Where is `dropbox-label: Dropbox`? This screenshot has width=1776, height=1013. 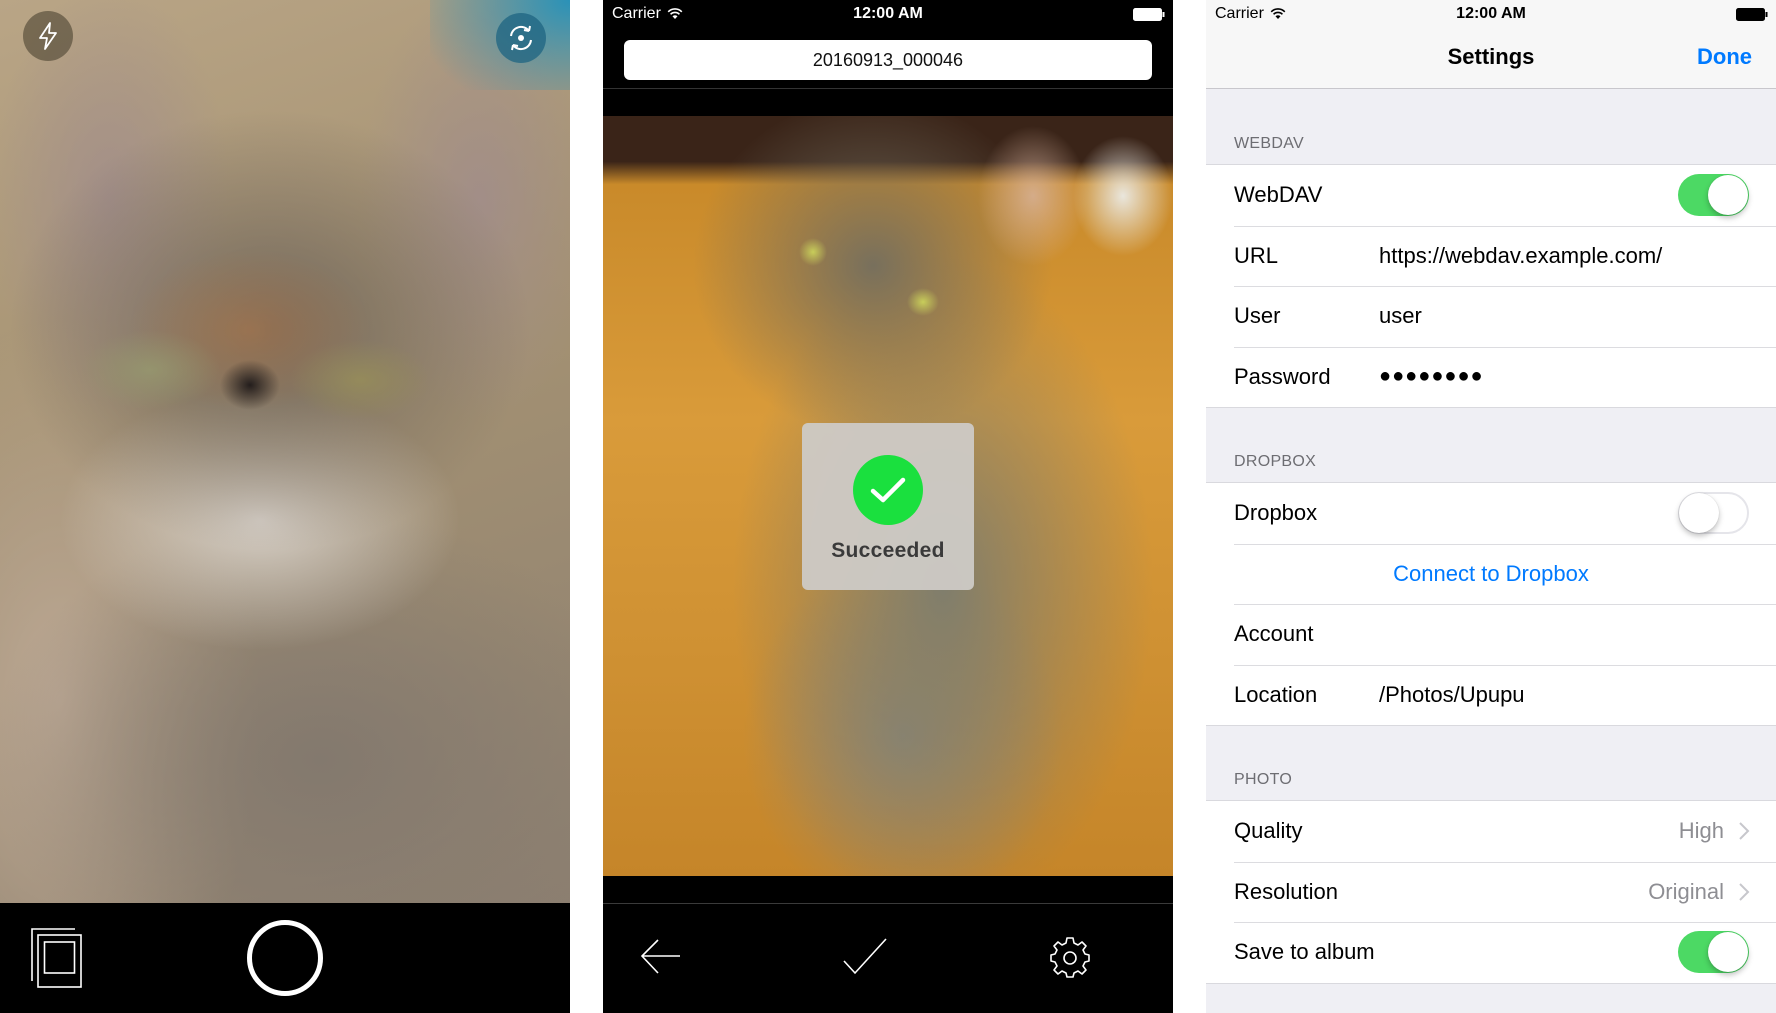 dropbox-label: Dropbox is located at coordinates (1276, 513).